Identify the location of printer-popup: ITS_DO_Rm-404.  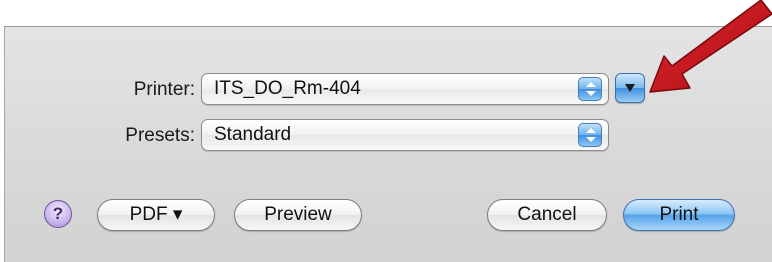
(405, 89).